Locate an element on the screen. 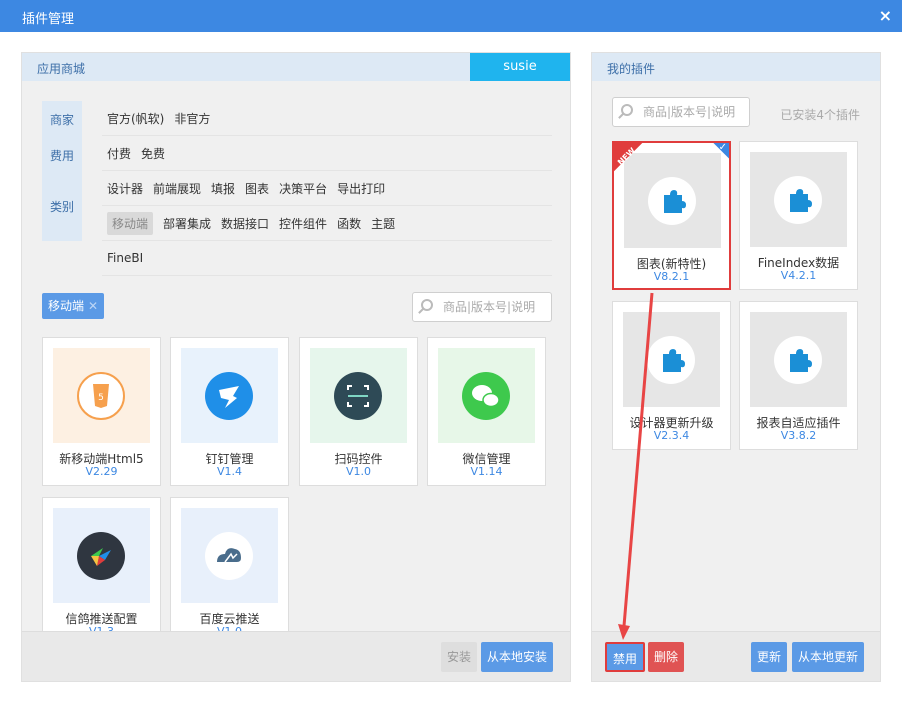 This screenshot has width=902, height=701. window-title: 插件管理 is located at coordinates (48, 19).